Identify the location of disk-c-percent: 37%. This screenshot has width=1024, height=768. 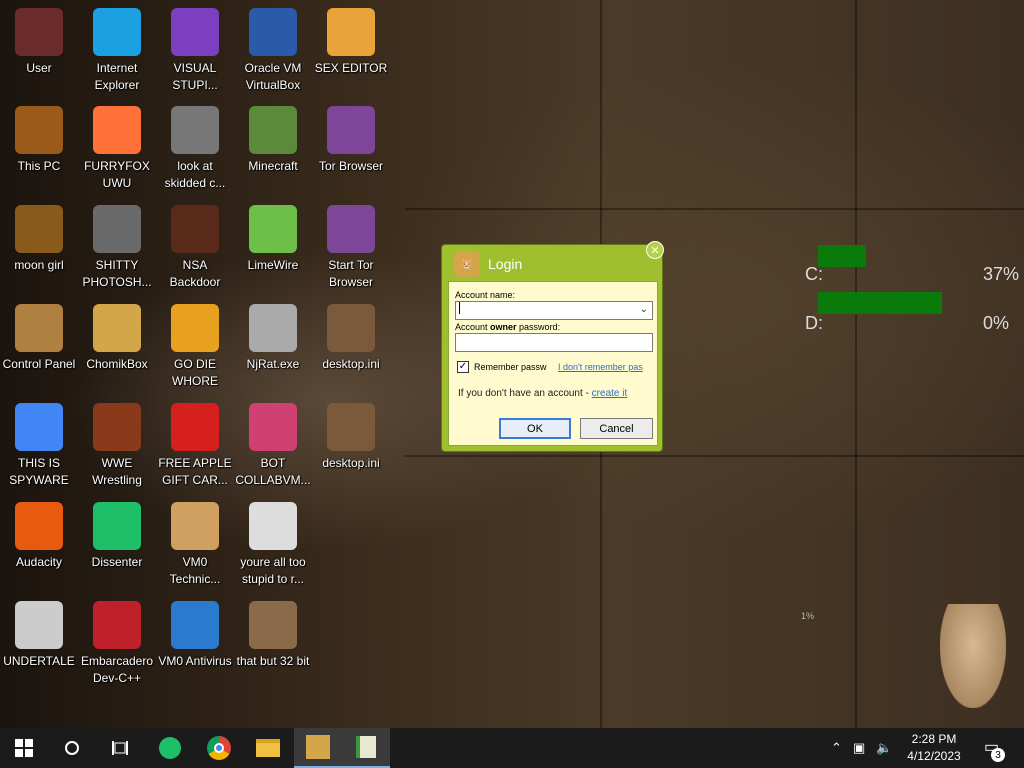
(1001, 274).